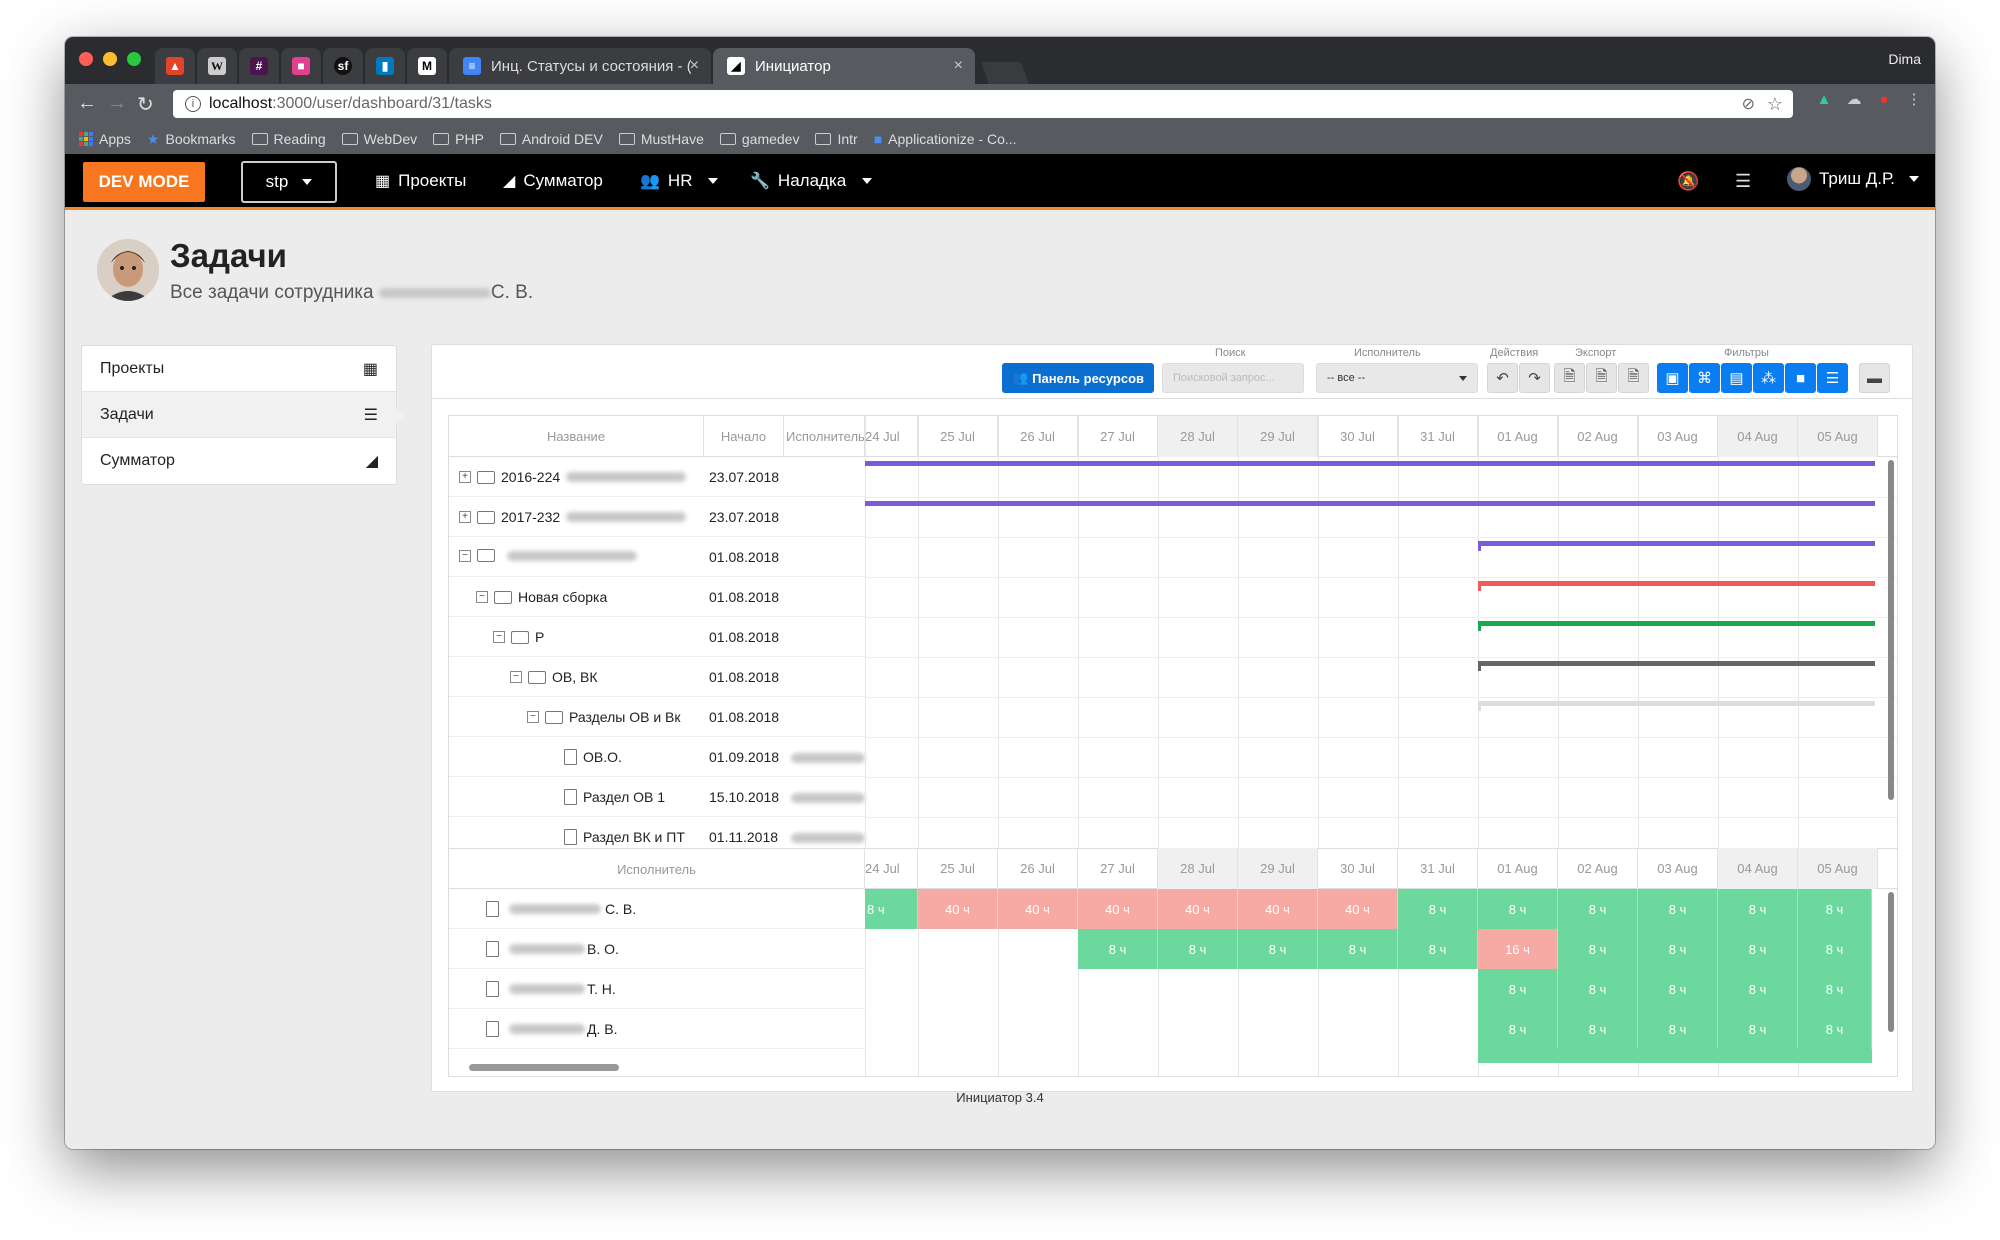 The height and width of the screenshot is (1240, 2000). What do you see at coordinates (259, 66) in the screenshot?
I see `tab-slack: #` at bounding box center [259, 66].